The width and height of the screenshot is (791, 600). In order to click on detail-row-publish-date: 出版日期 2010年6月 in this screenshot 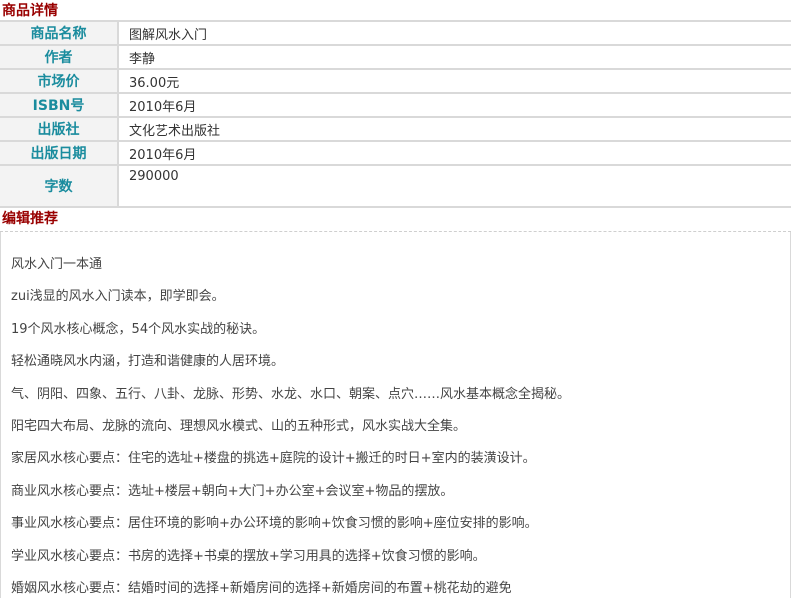, I will do `click(395, 154)`.